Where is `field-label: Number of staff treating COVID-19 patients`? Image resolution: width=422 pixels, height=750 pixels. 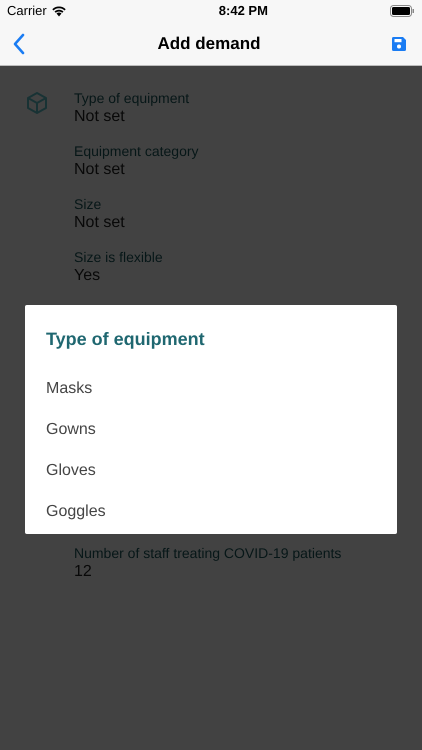
field-label: Number of staff treating COVID-19 patients is located at coordinates (208, 553).